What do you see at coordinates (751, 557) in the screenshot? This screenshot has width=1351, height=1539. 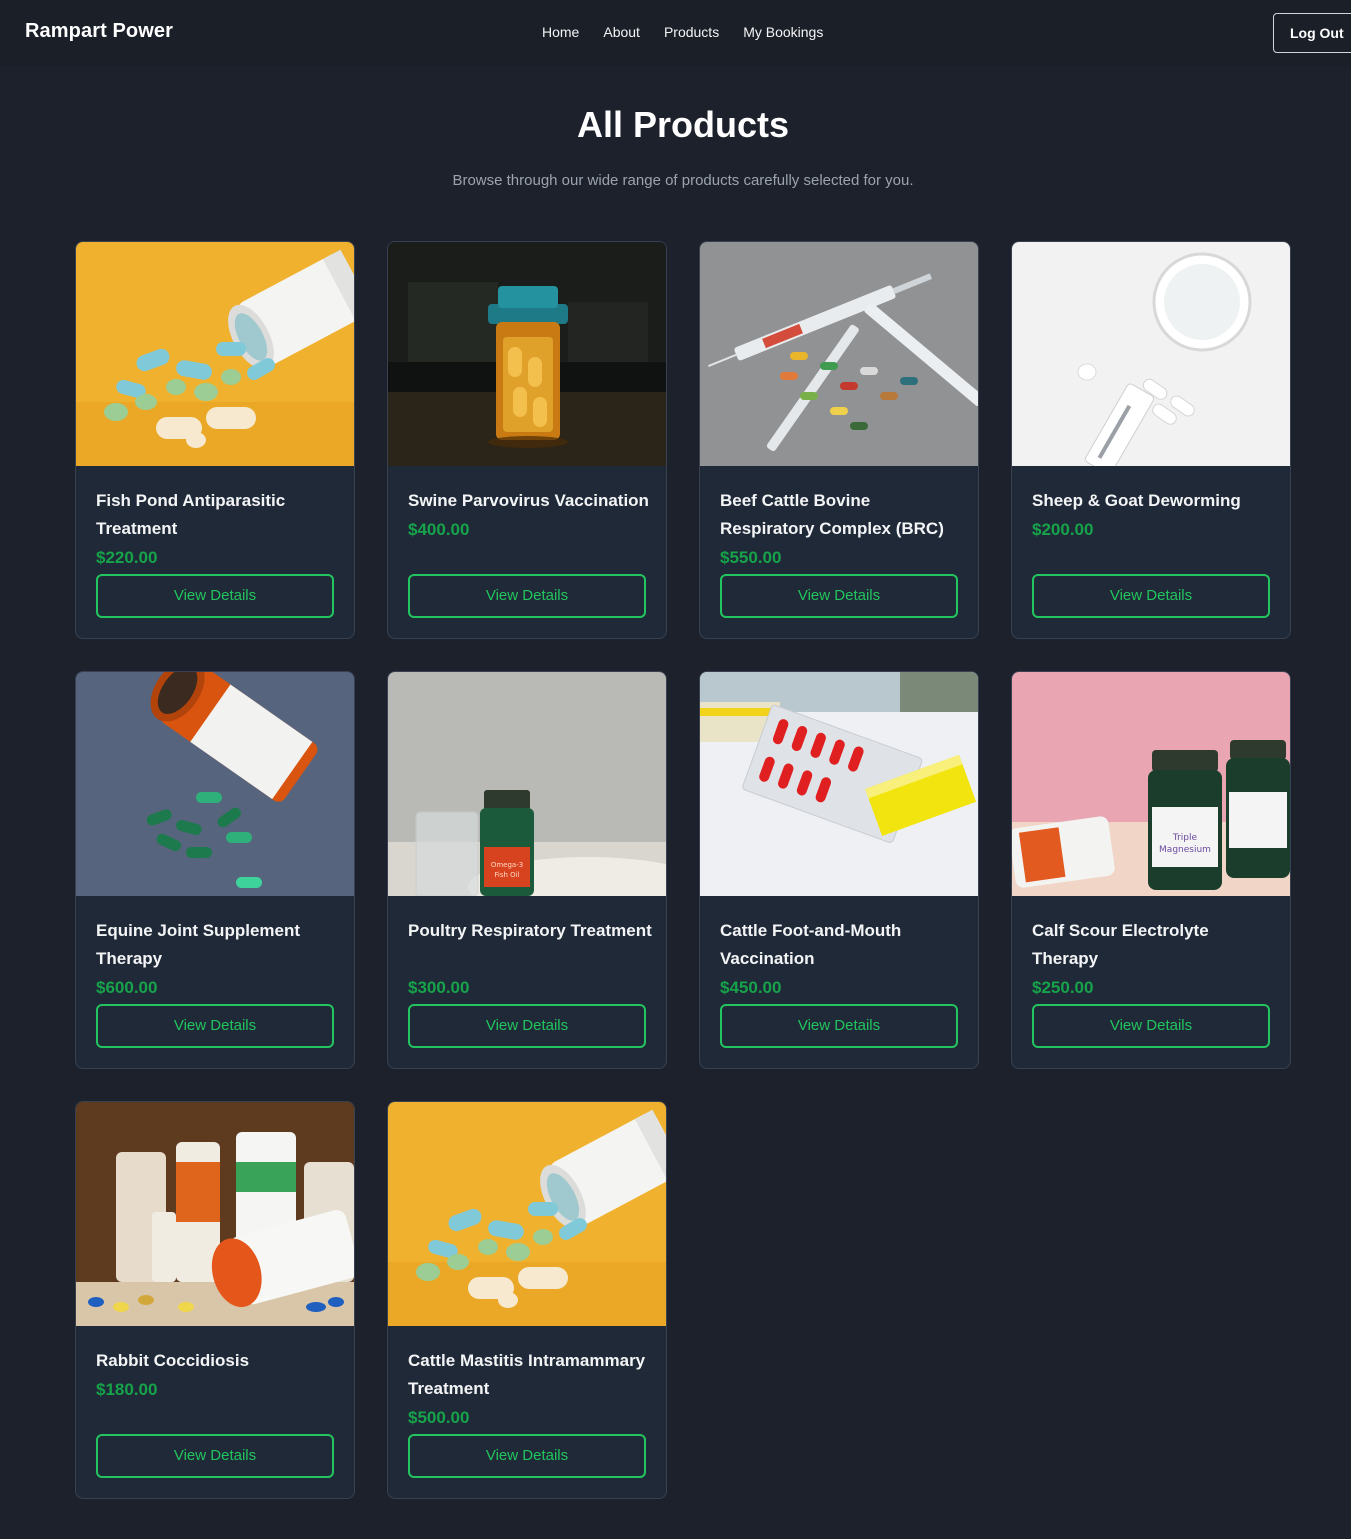 I see `product-price: $550.00` at bounding box center [751, 557].